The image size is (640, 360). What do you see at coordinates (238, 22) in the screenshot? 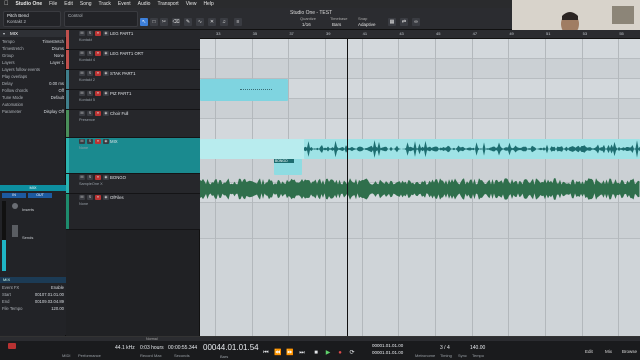
I see `snap-icon: ≡` at bounding box center [238, 22].